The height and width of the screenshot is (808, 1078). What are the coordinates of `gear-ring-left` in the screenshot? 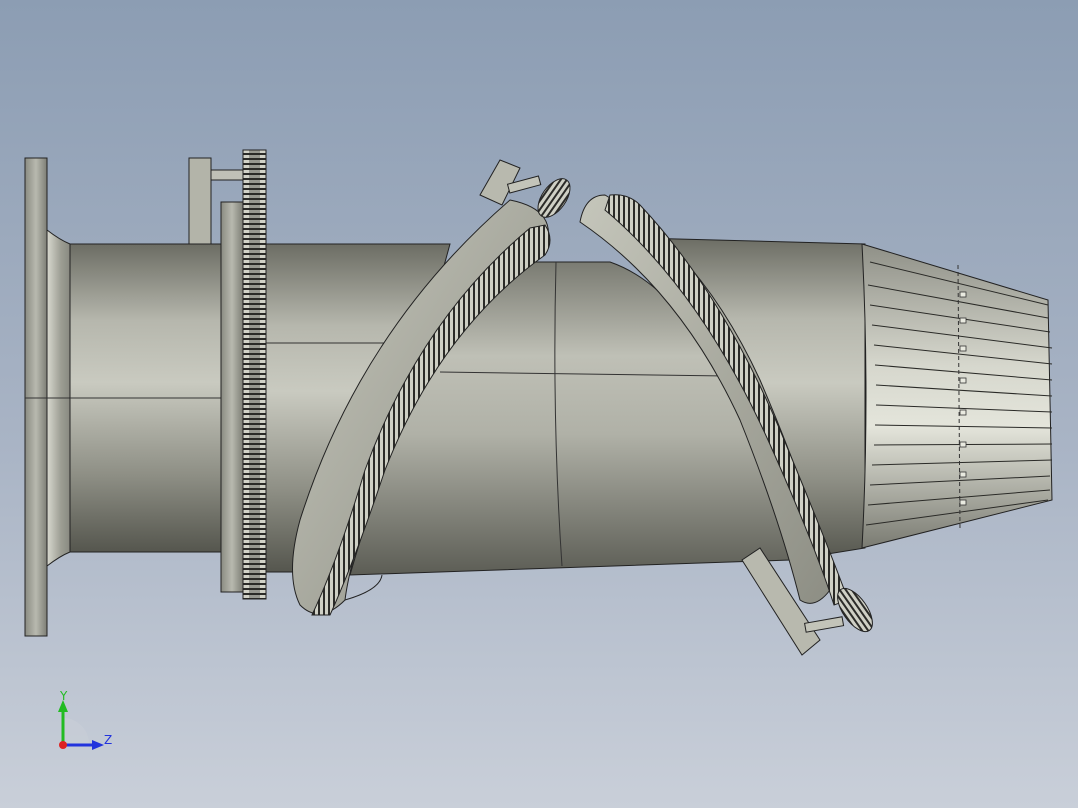 It's located at (254, 374).